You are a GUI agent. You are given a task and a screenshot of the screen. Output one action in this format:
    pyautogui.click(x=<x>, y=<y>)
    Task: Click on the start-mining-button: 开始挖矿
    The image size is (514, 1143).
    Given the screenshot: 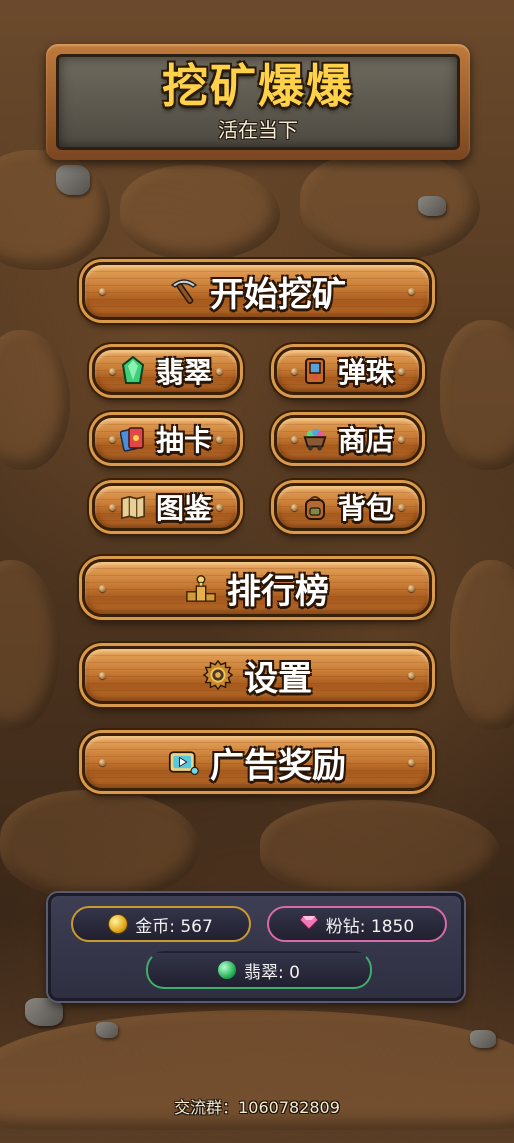 What is the action you would take?
    pyautogui.click(x=257, y=291)
    